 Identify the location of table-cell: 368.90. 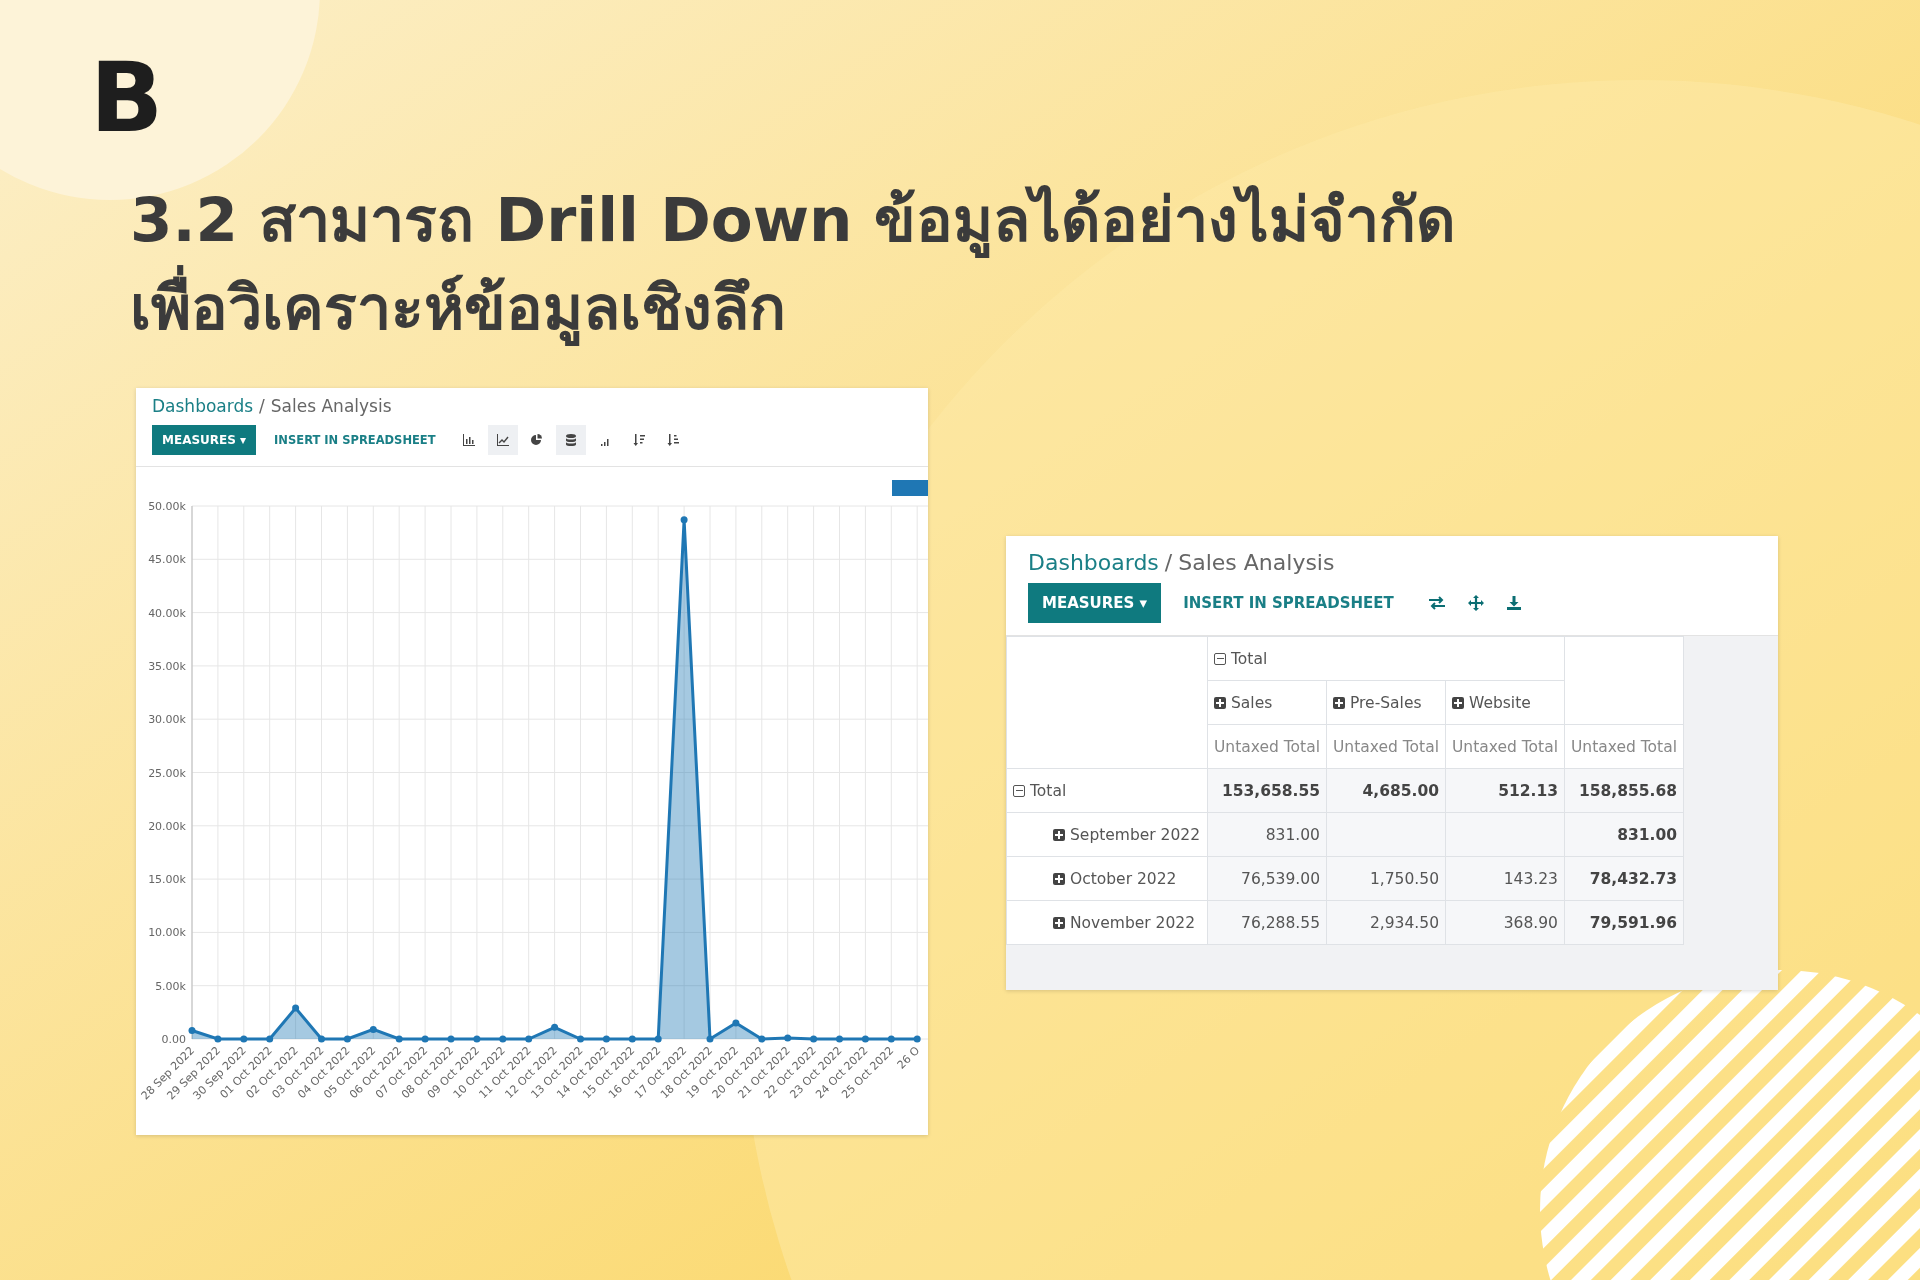
(1530, 922).